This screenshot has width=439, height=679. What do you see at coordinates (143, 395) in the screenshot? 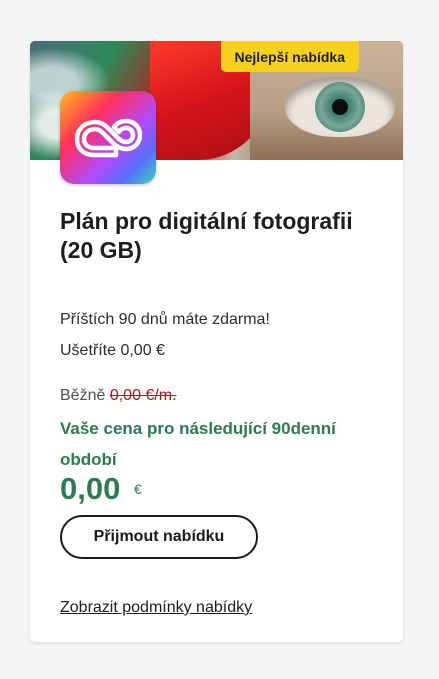
I see `regular-price-value: 0,00 €/m.` at bounding box center [143, 395].